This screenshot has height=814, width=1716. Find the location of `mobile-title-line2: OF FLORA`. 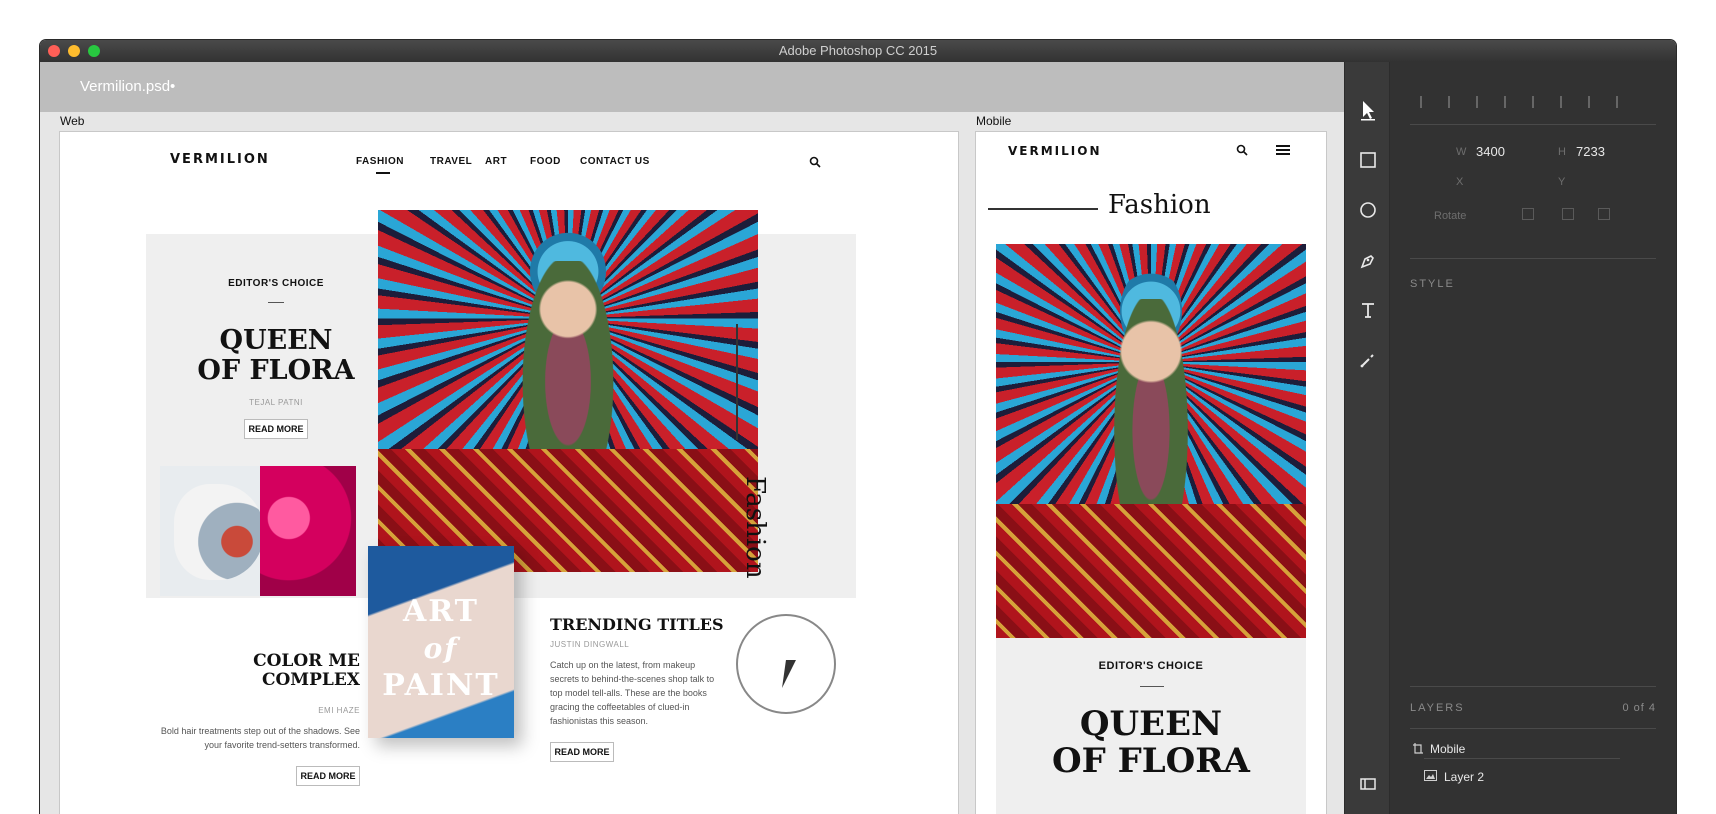

mobile-title-line2: OF FLORA is located at coordinates (1151, 761).